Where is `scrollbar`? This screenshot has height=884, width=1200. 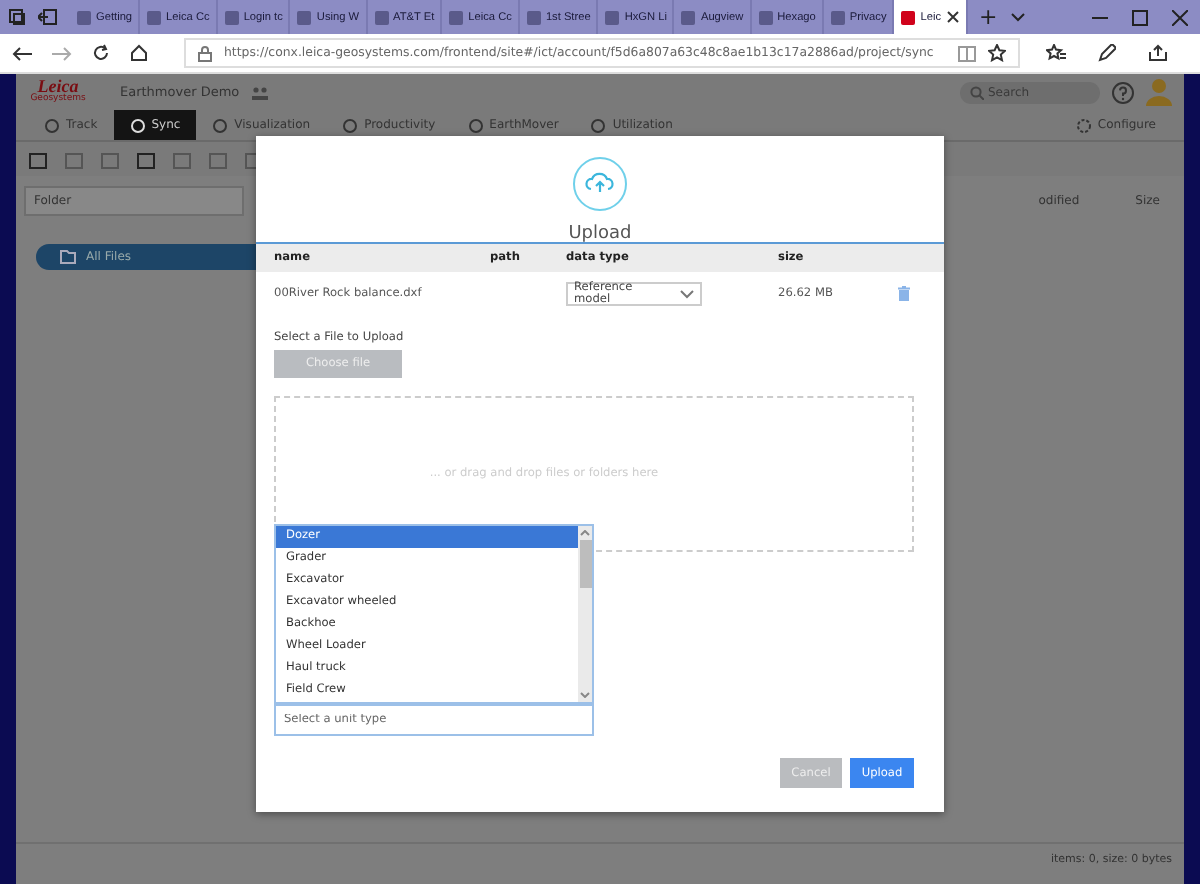 scrollbar is located at coordinates (585, 614).